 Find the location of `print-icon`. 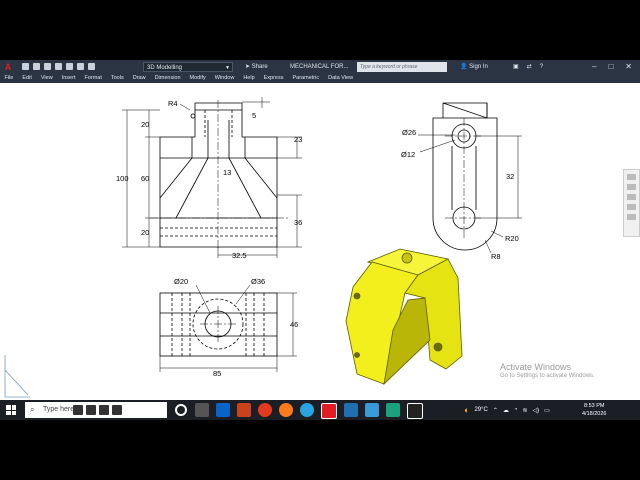

print-icon is located at coordinates (69, 66).